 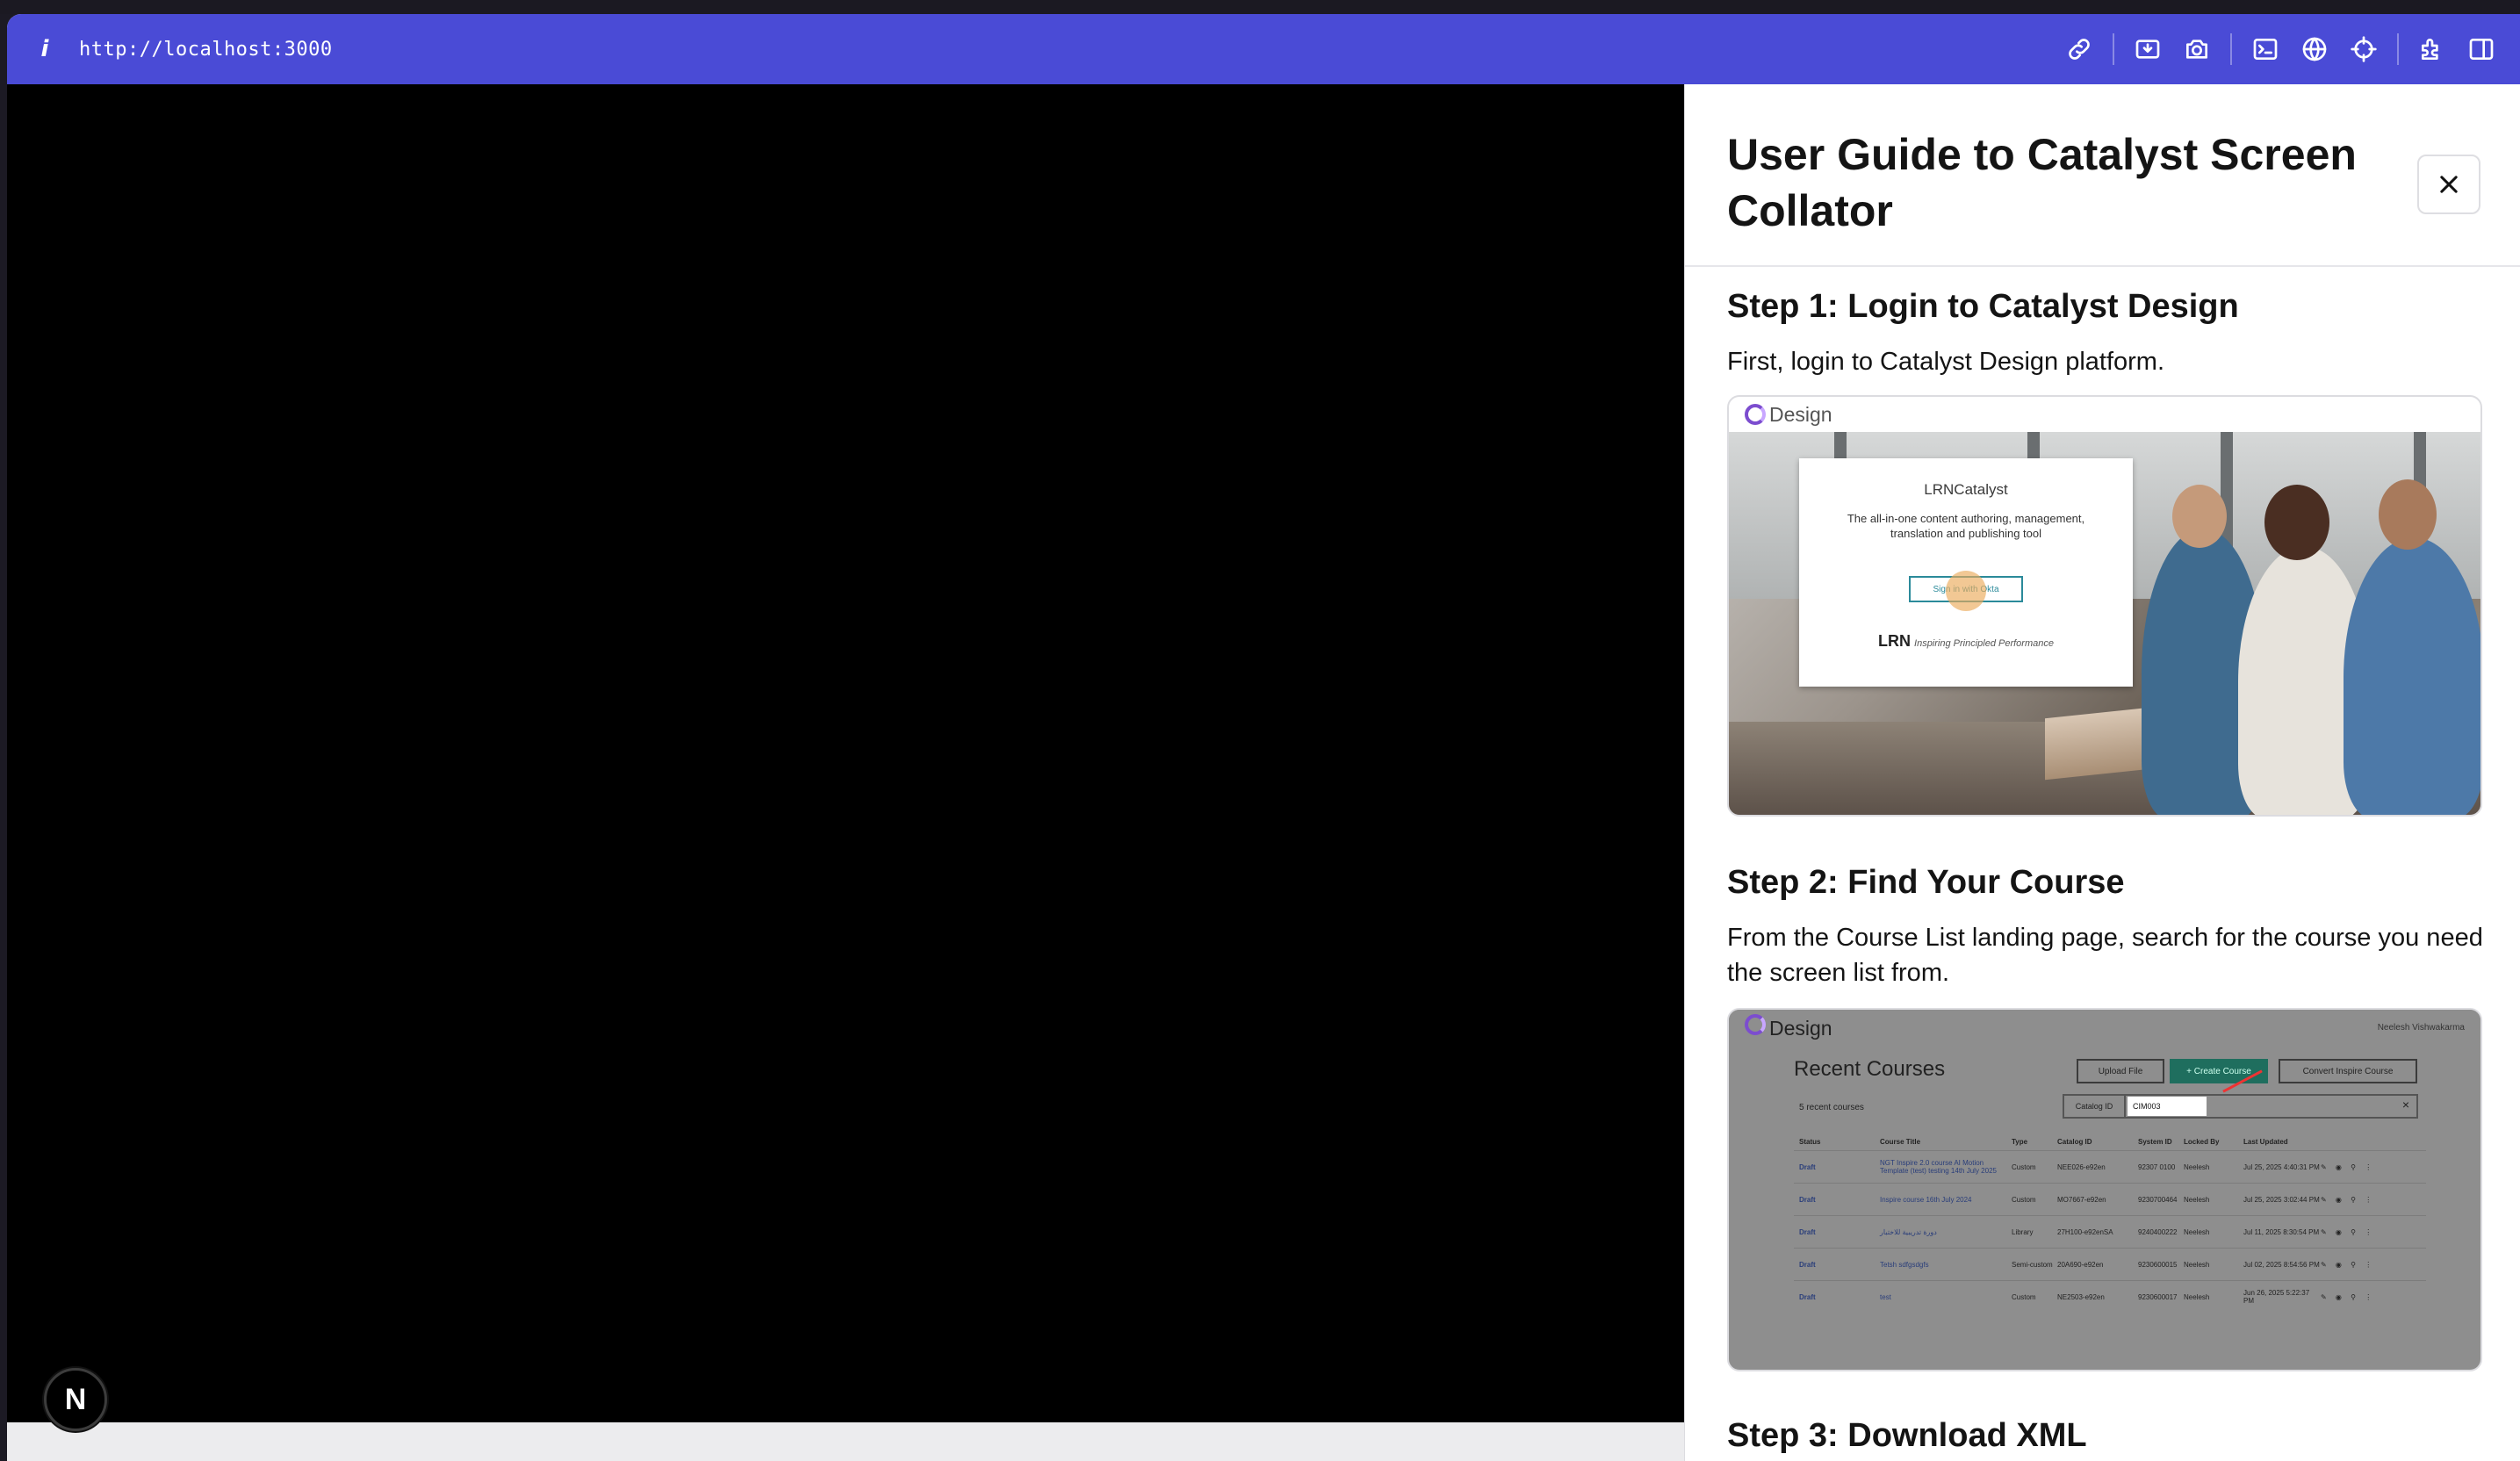 I want to click on globe-icon, so click(x=2314, y=49).